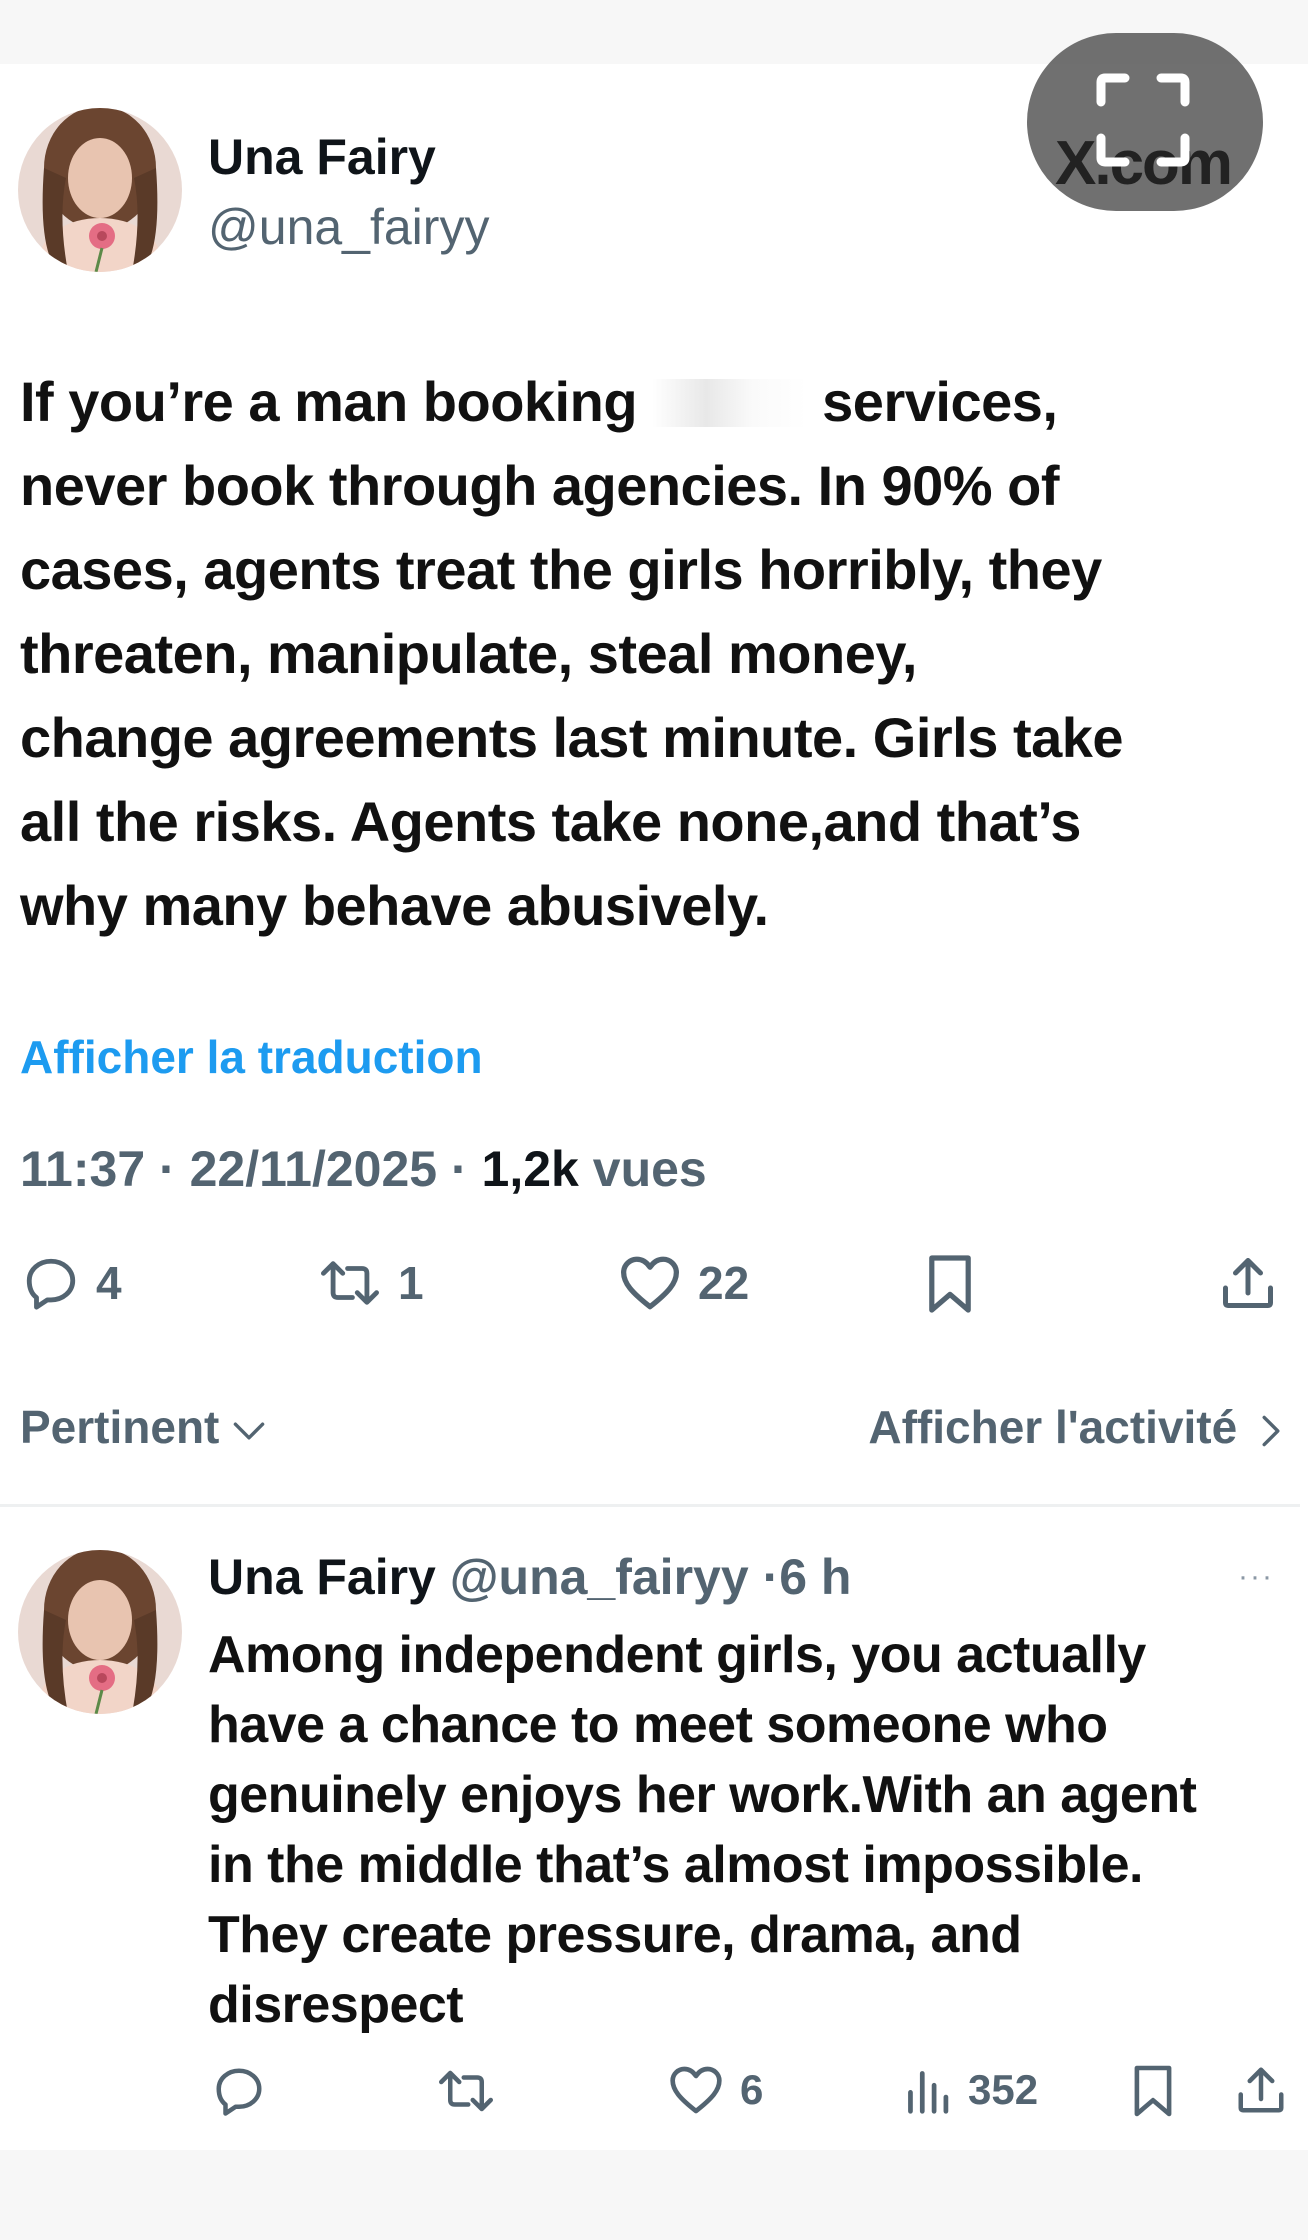 This screenshot has height=2240, width=1308. I want to click on reply-like-button: 6, so click(715, 2090).